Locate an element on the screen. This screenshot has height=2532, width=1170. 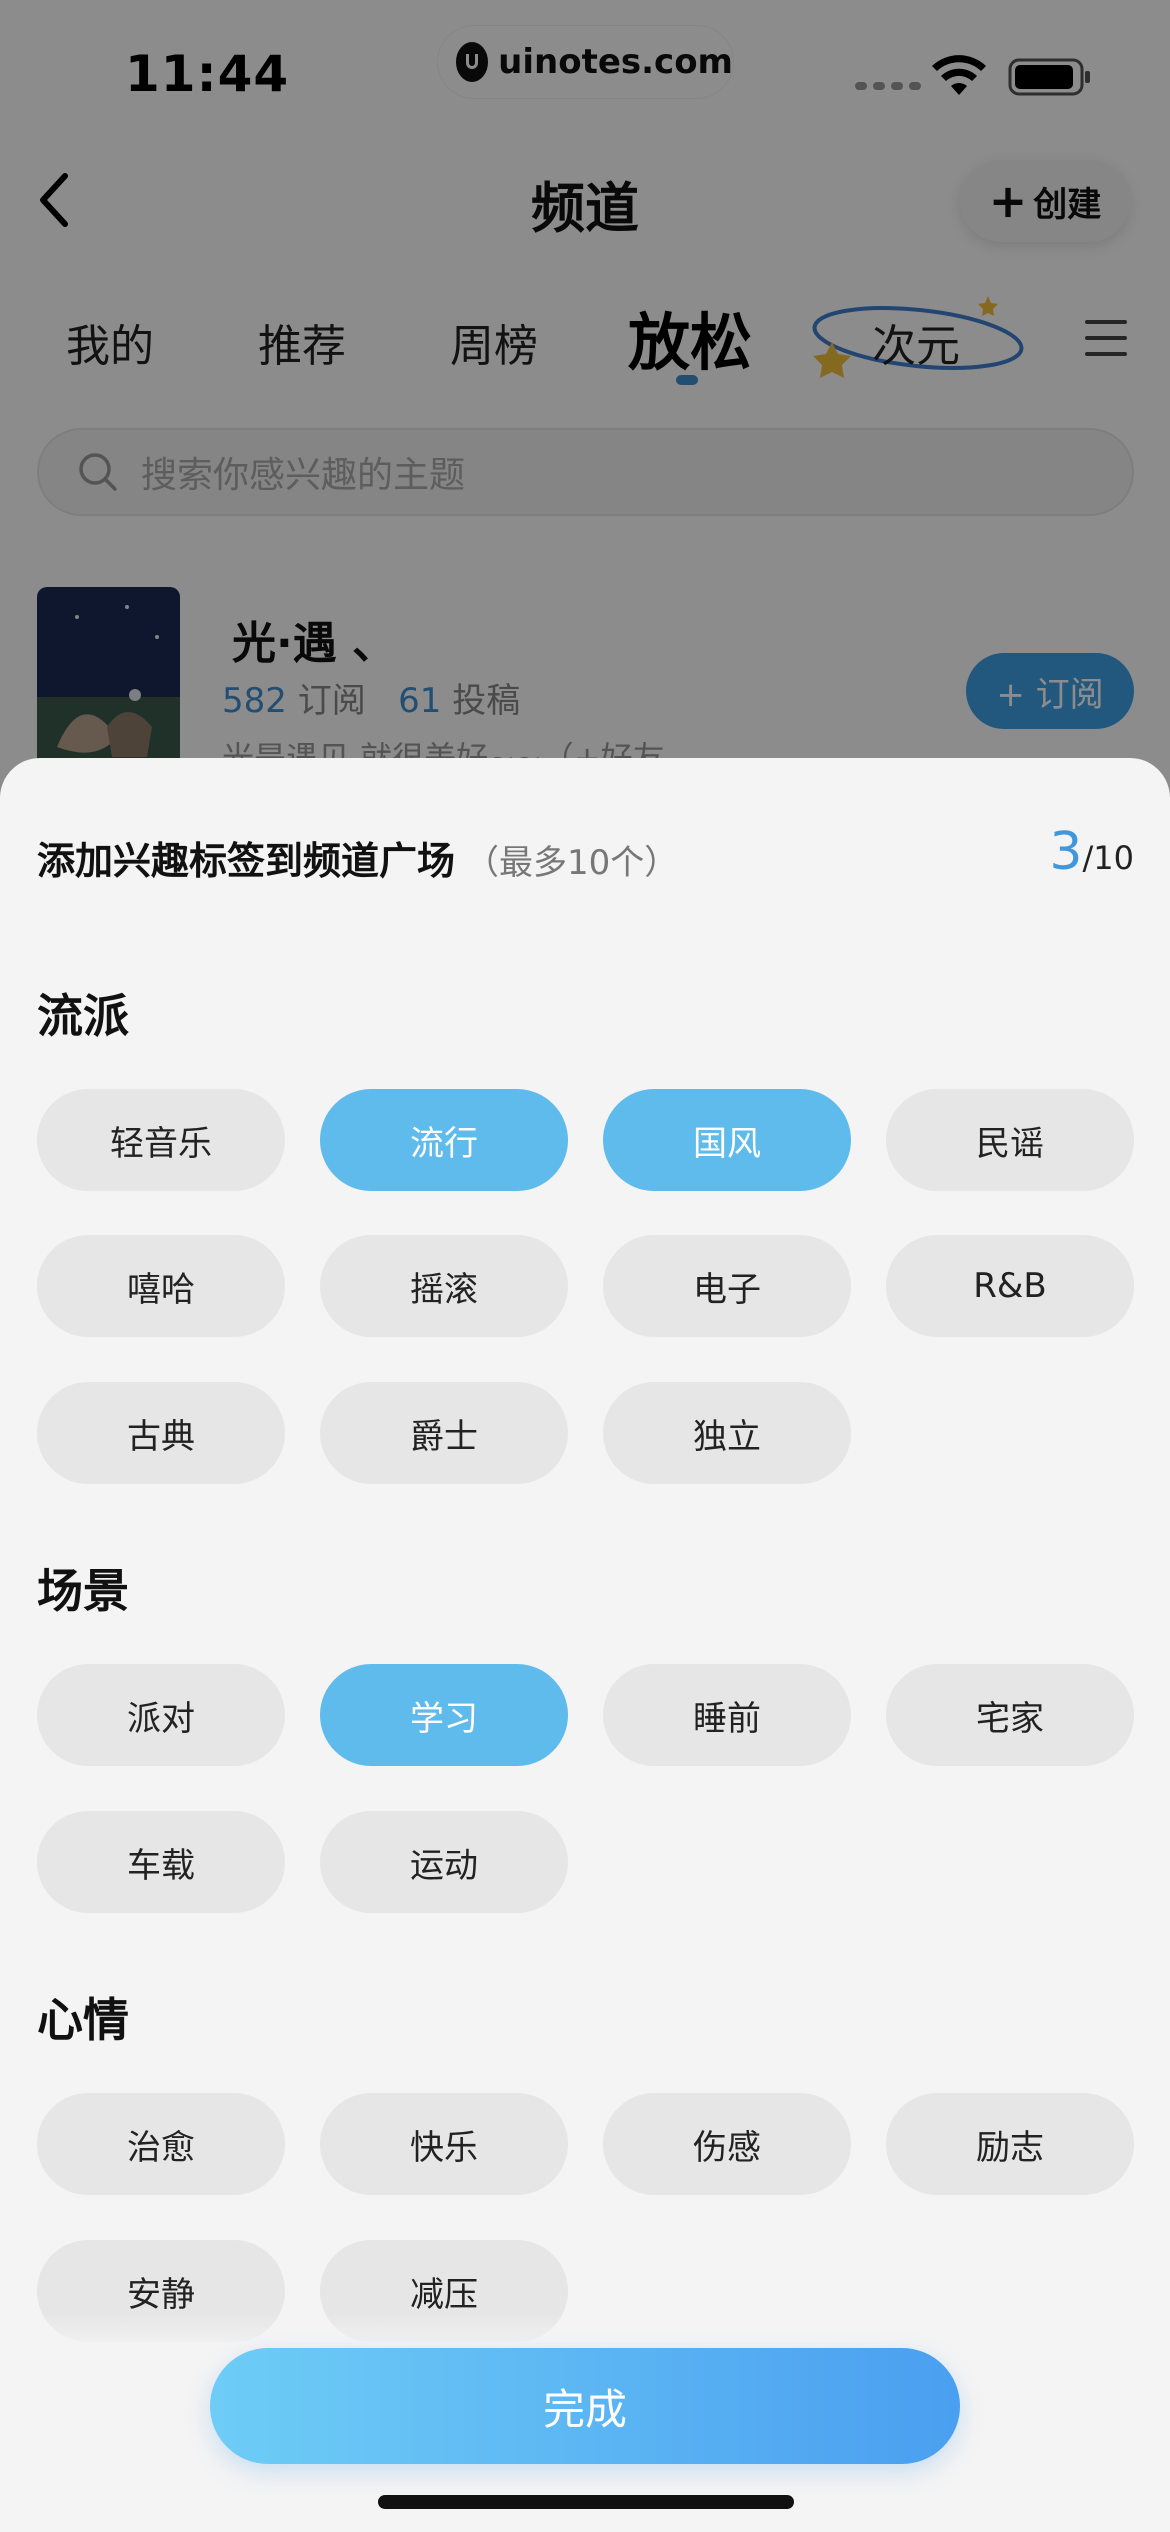
sheet-title: 添加兴趣标签到频道广场 （最多10个） is located at coordinates (357, 857).